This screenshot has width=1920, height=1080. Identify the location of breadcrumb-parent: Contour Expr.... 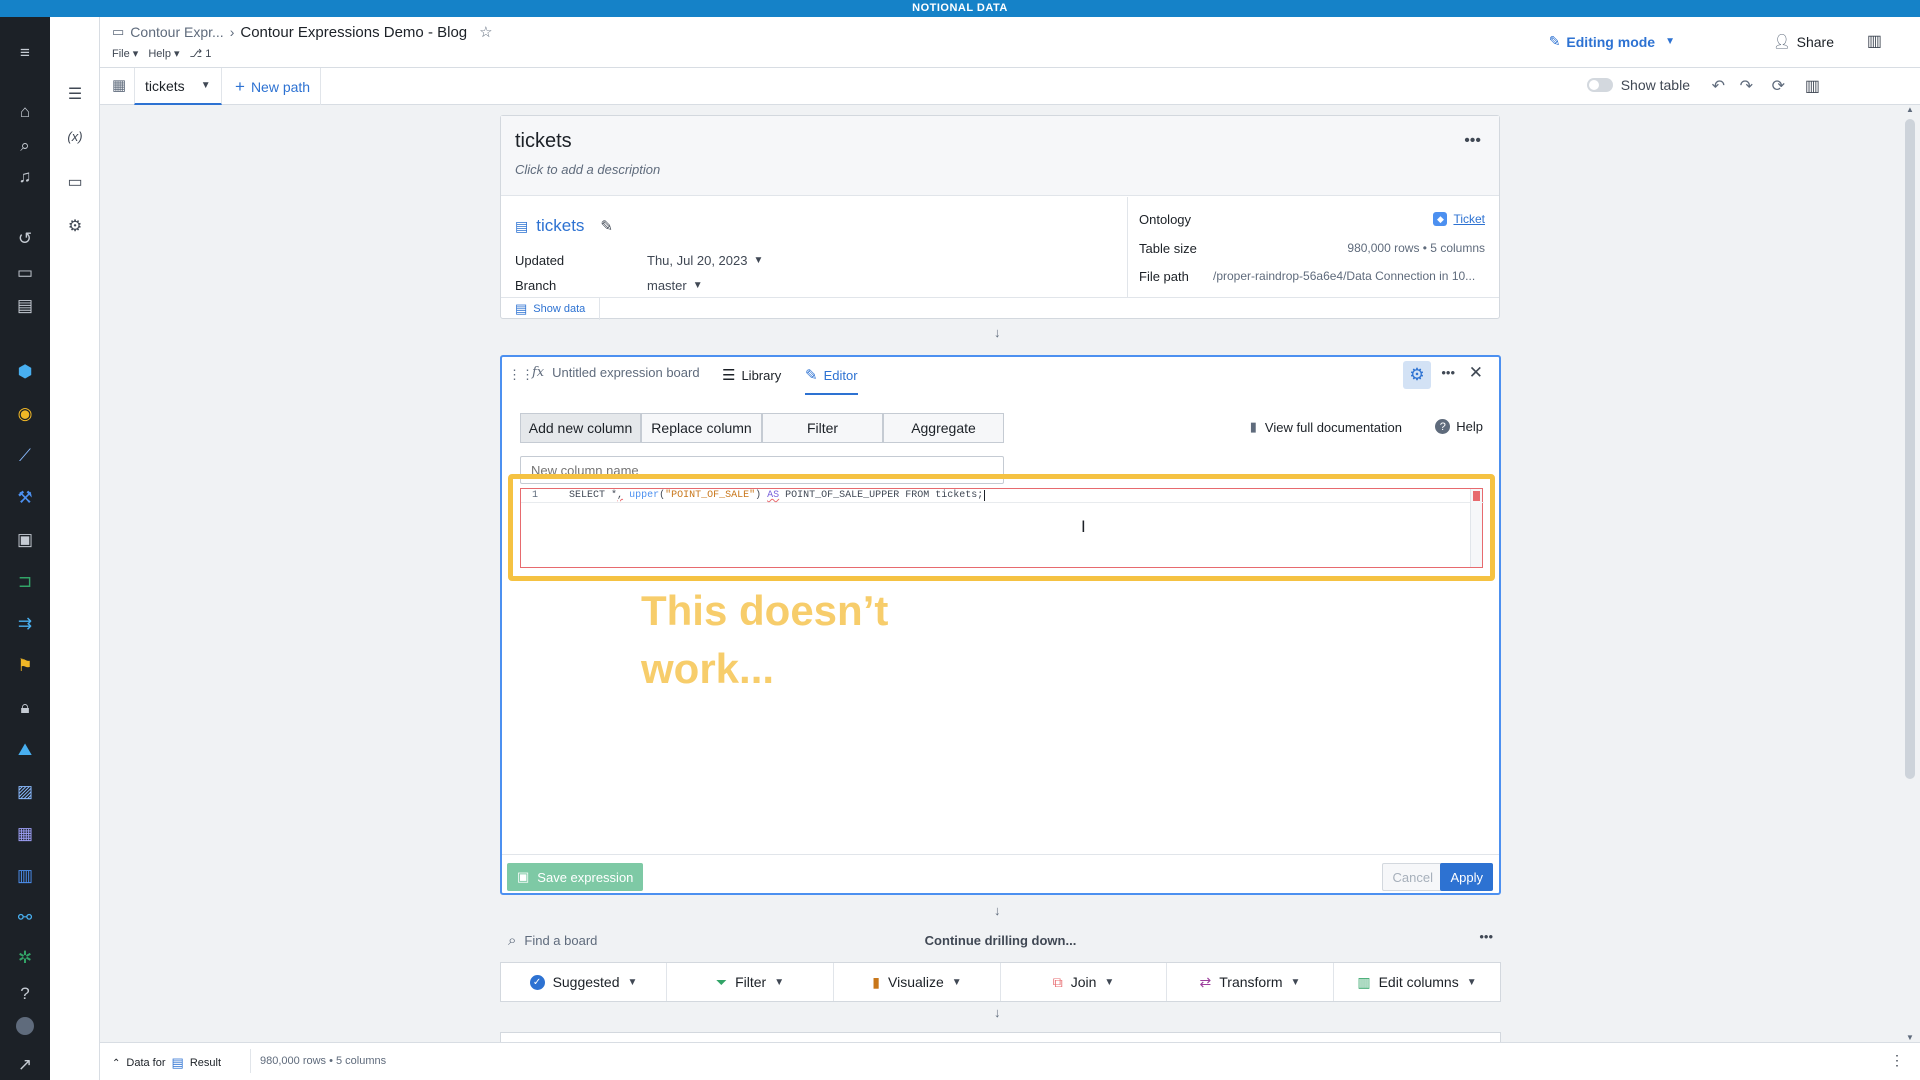
(176, 32).